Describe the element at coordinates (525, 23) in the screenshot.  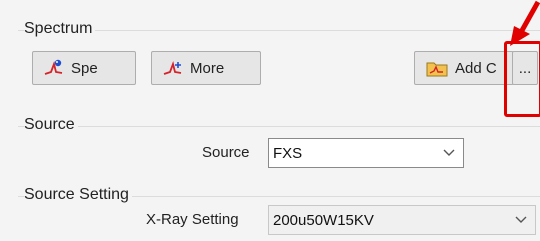
I see `red-arrow-icon` at that location.